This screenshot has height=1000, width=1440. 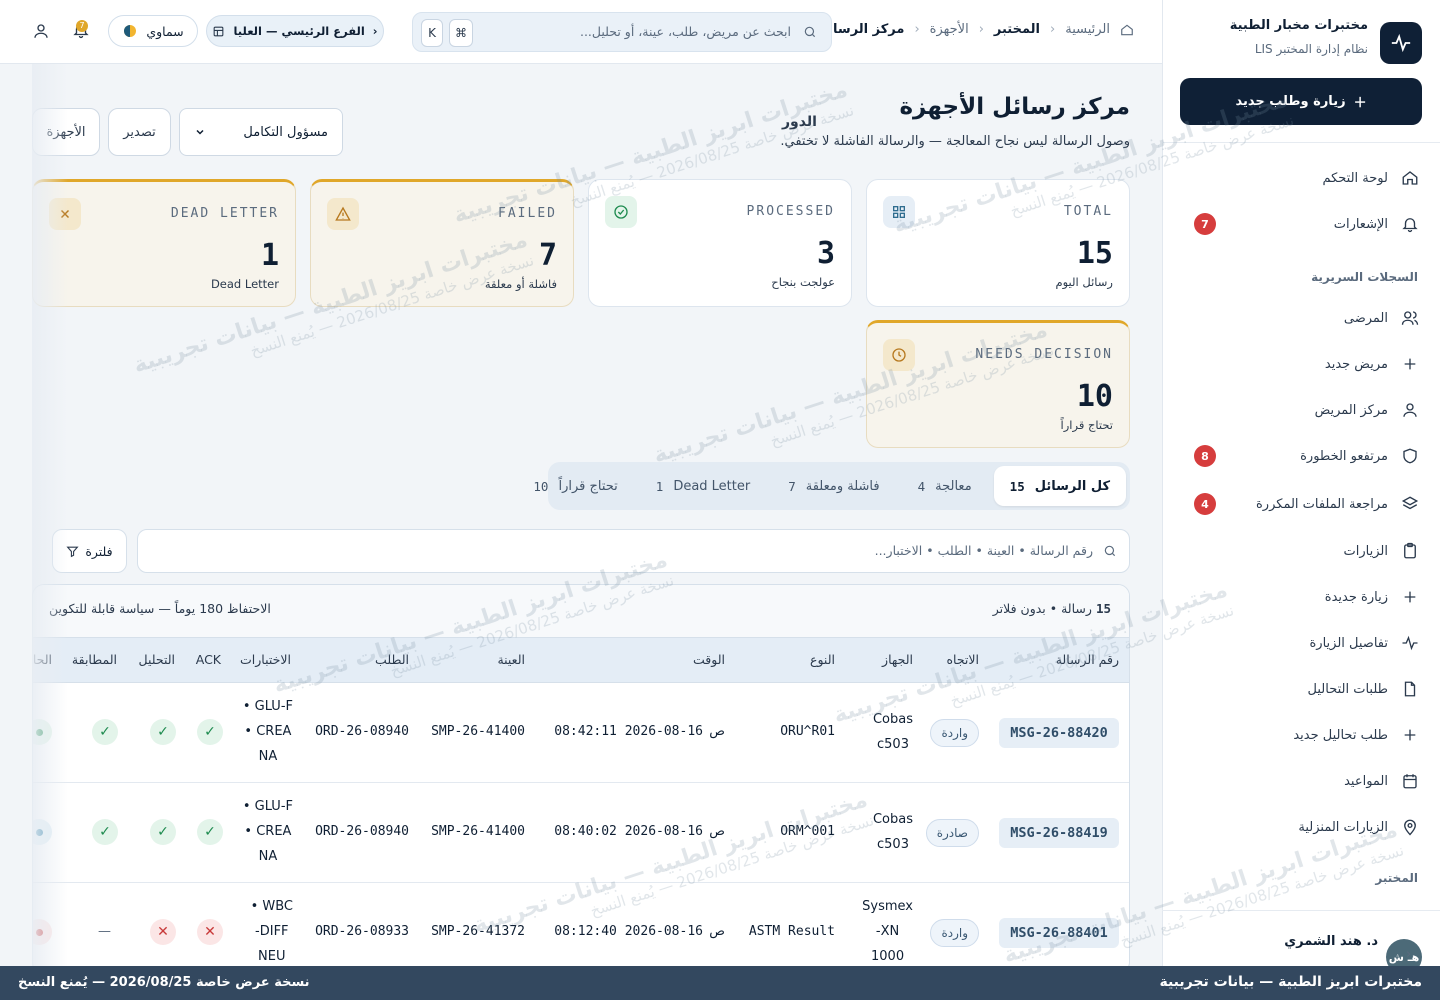 What do you see at coordinates (842, 486) in the screenshot?
I see `tab-label: فاشلة ومعلقة` at bounding box center [842, 486].